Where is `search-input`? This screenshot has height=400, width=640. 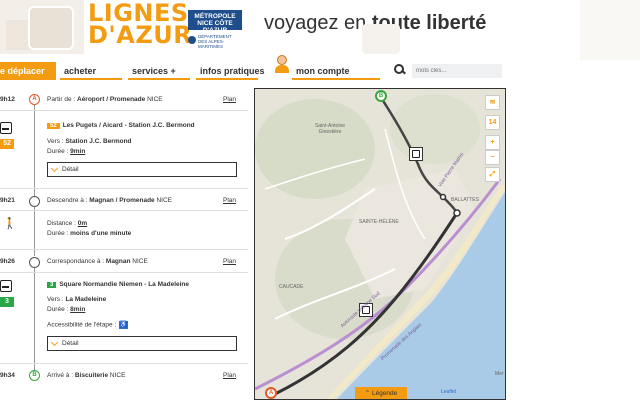
search-input is located at coordinates (457, 71).